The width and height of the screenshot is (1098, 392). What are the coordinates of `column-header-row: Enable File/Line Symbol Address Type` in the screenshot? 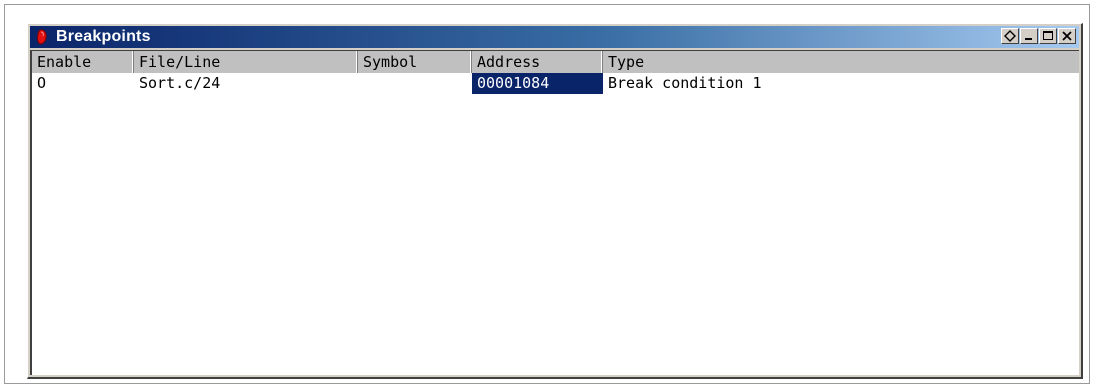 It's located at (555, 62).